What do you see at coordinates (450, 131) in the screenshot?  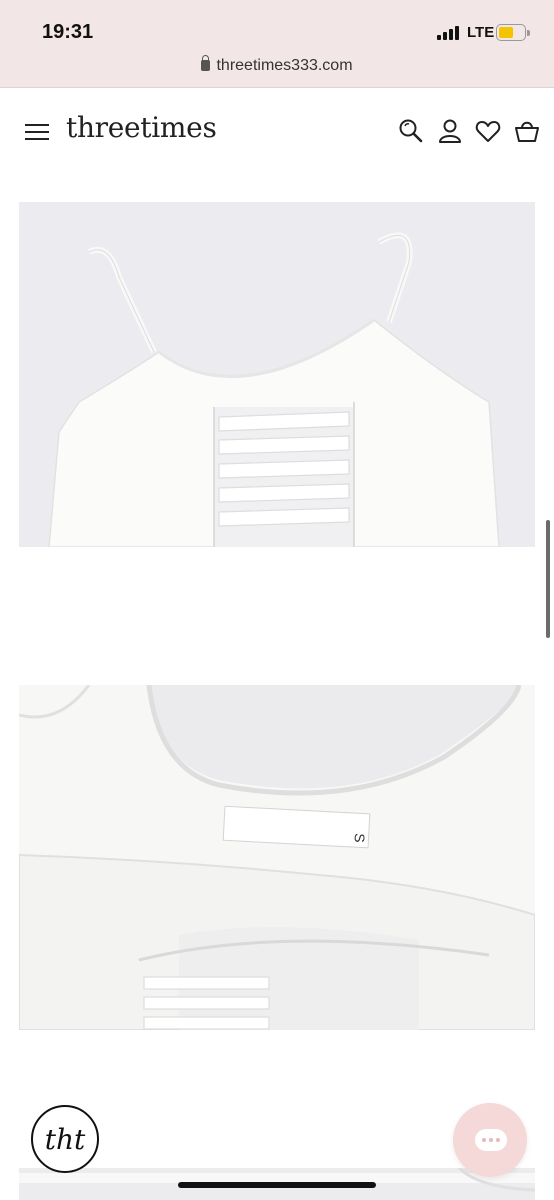 I see `account-icon` at bounding box center [450, 131].